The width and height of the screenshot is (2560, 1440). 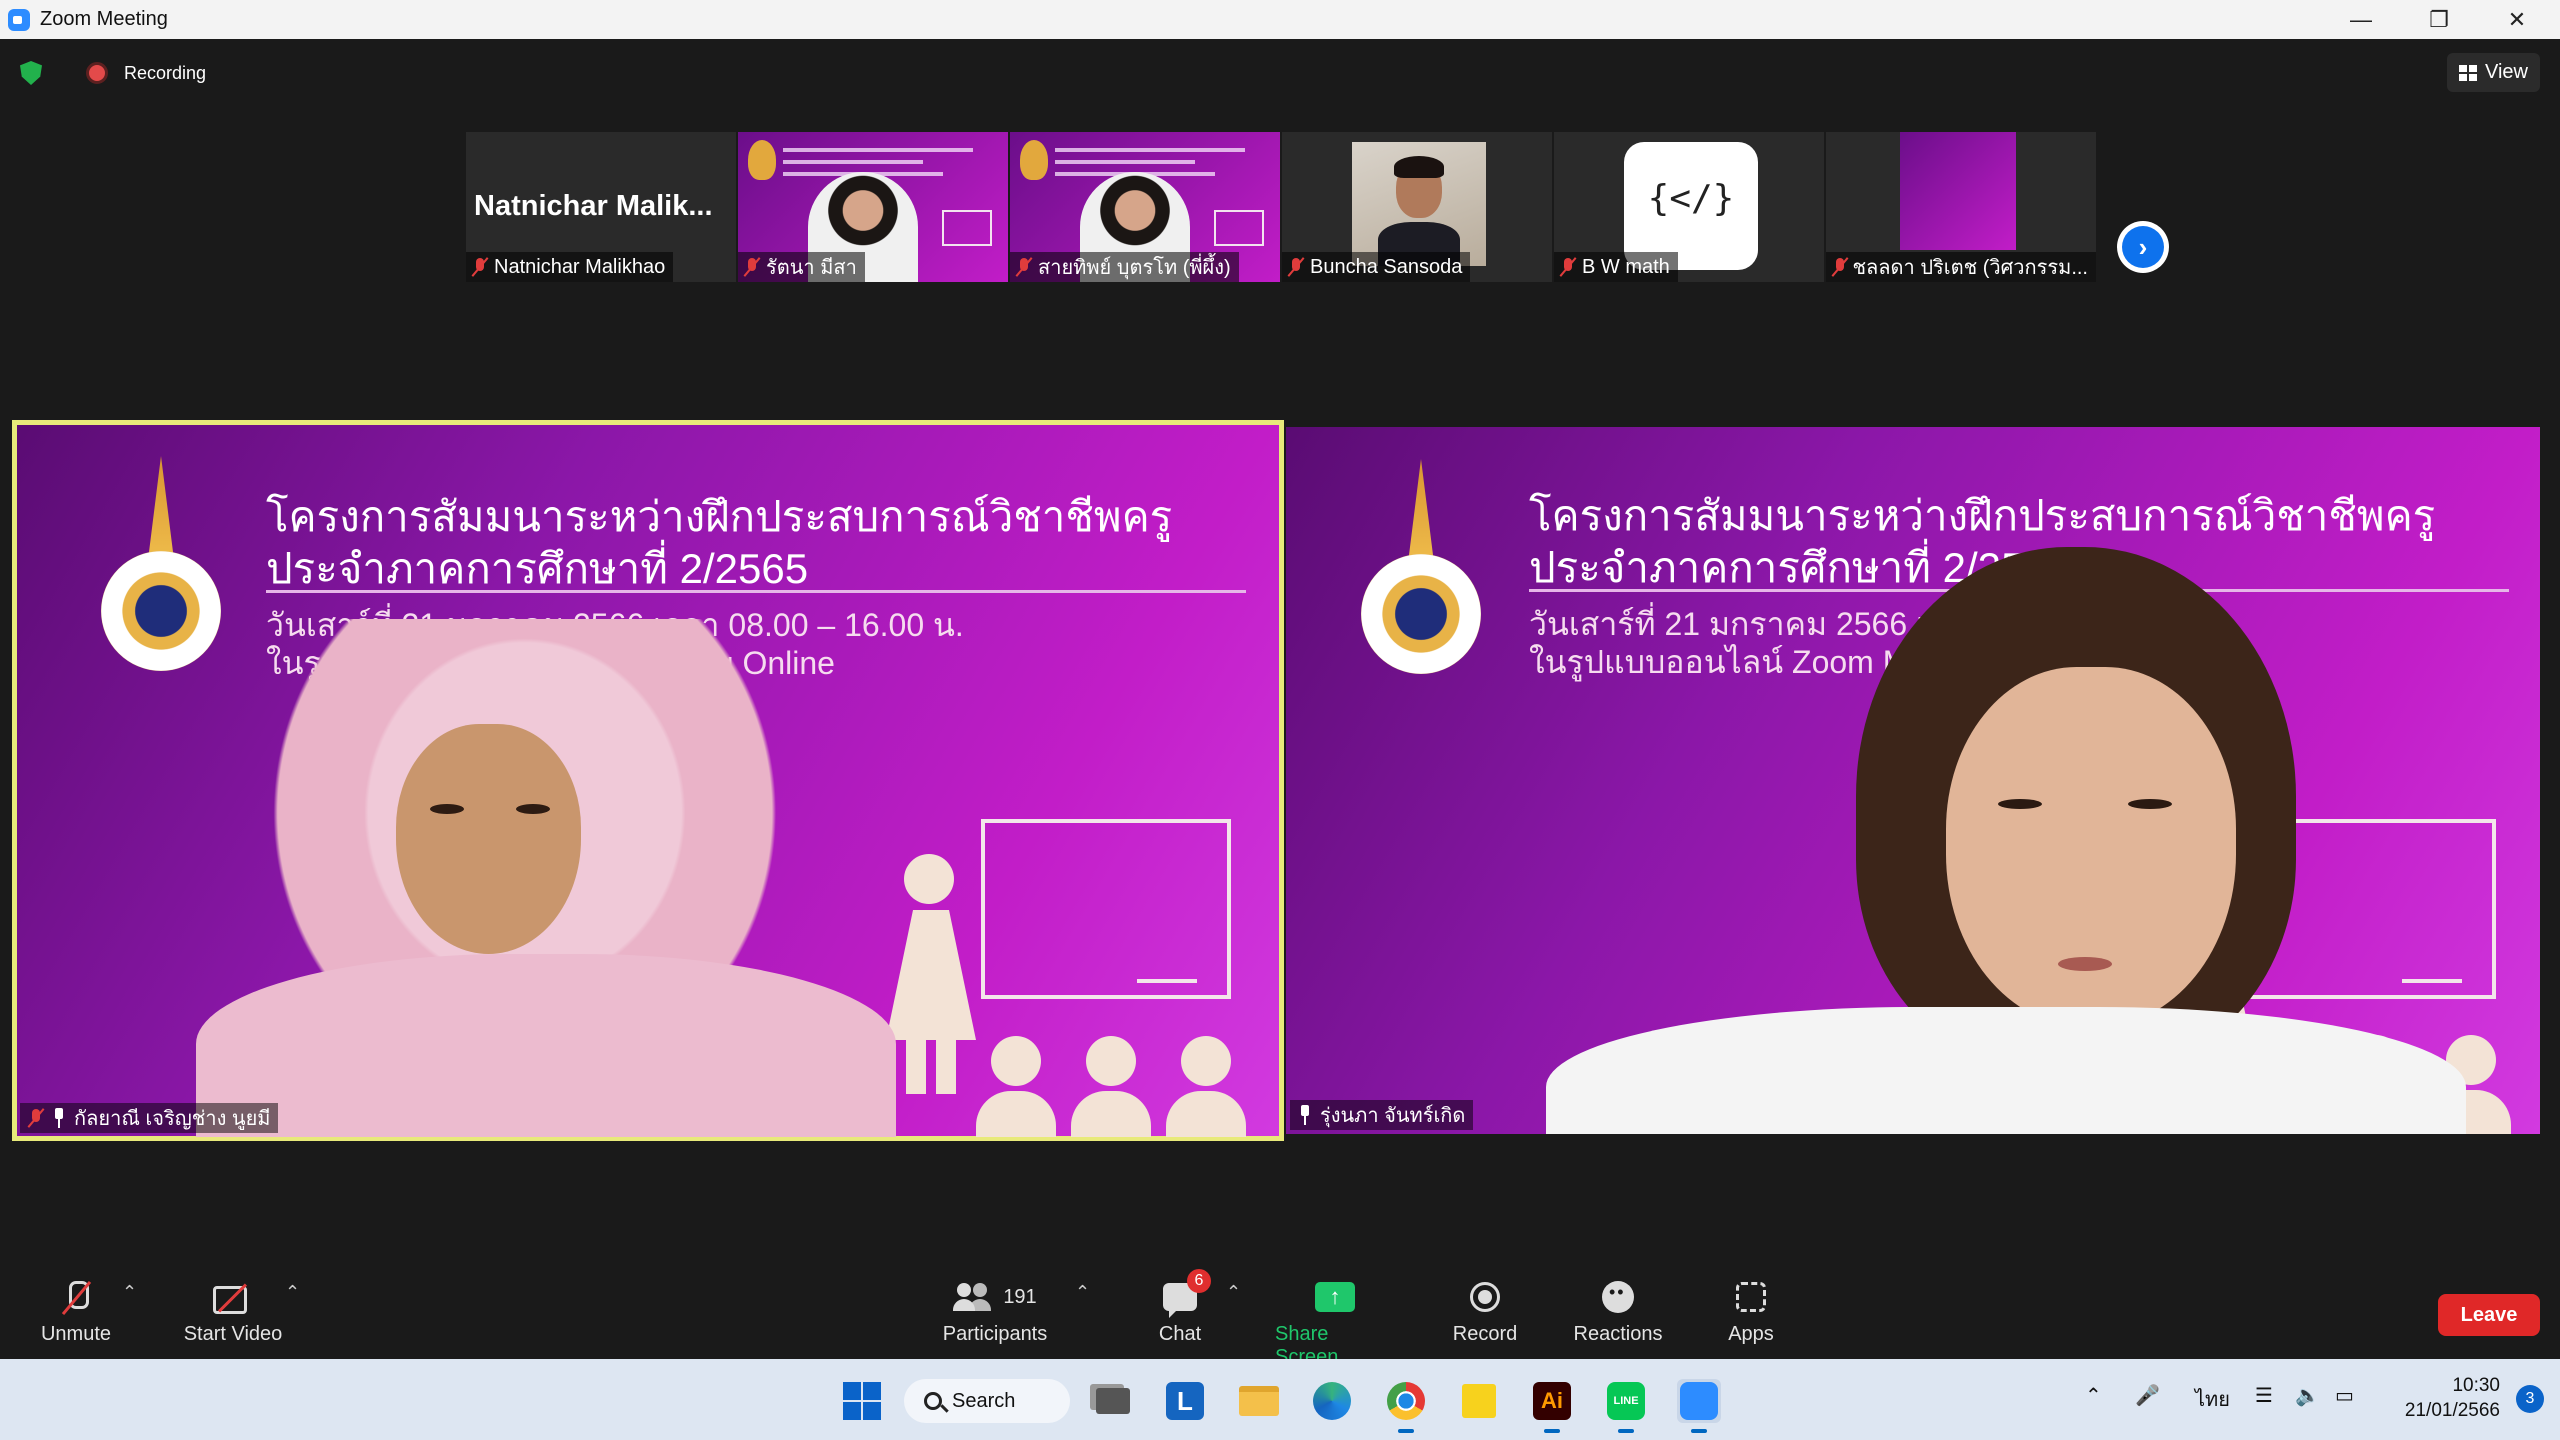 What do you see at coordinates (1259, 1401) in the screenshot?
I see `file-explorer-icon` at bounding box center [1259, 1401].